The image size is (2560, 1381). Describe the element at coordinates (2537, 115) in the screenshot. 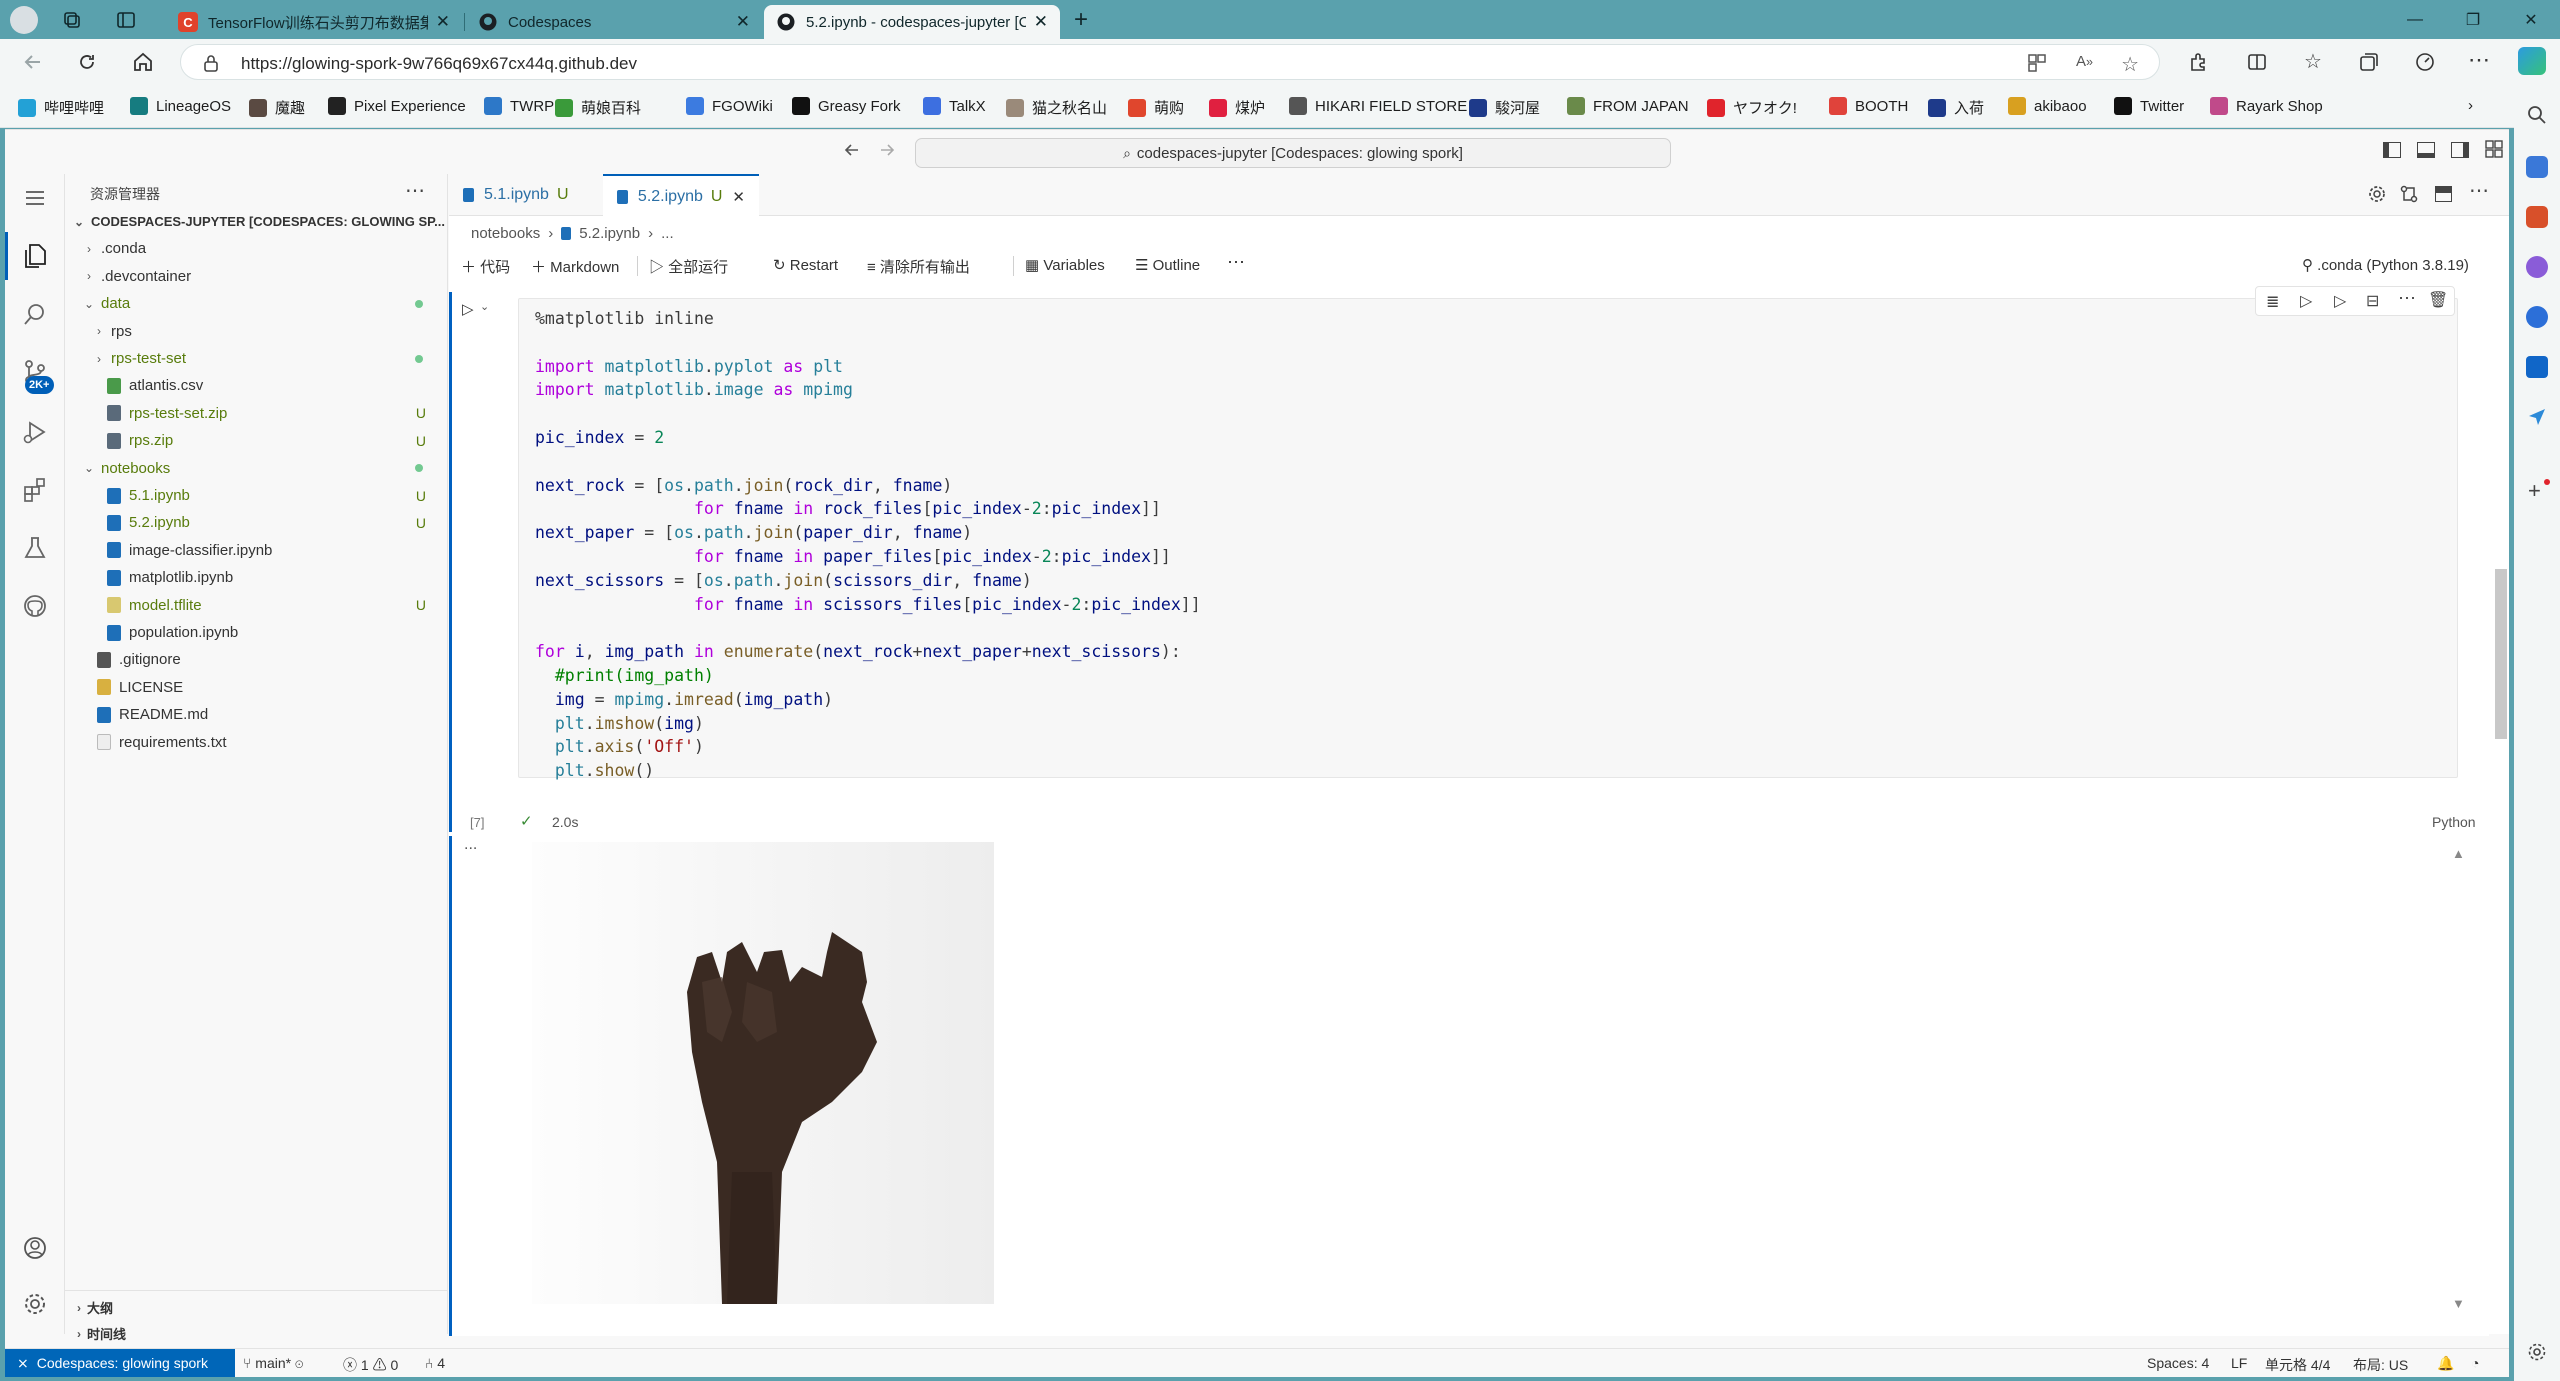

I see `search-icon` at that location.